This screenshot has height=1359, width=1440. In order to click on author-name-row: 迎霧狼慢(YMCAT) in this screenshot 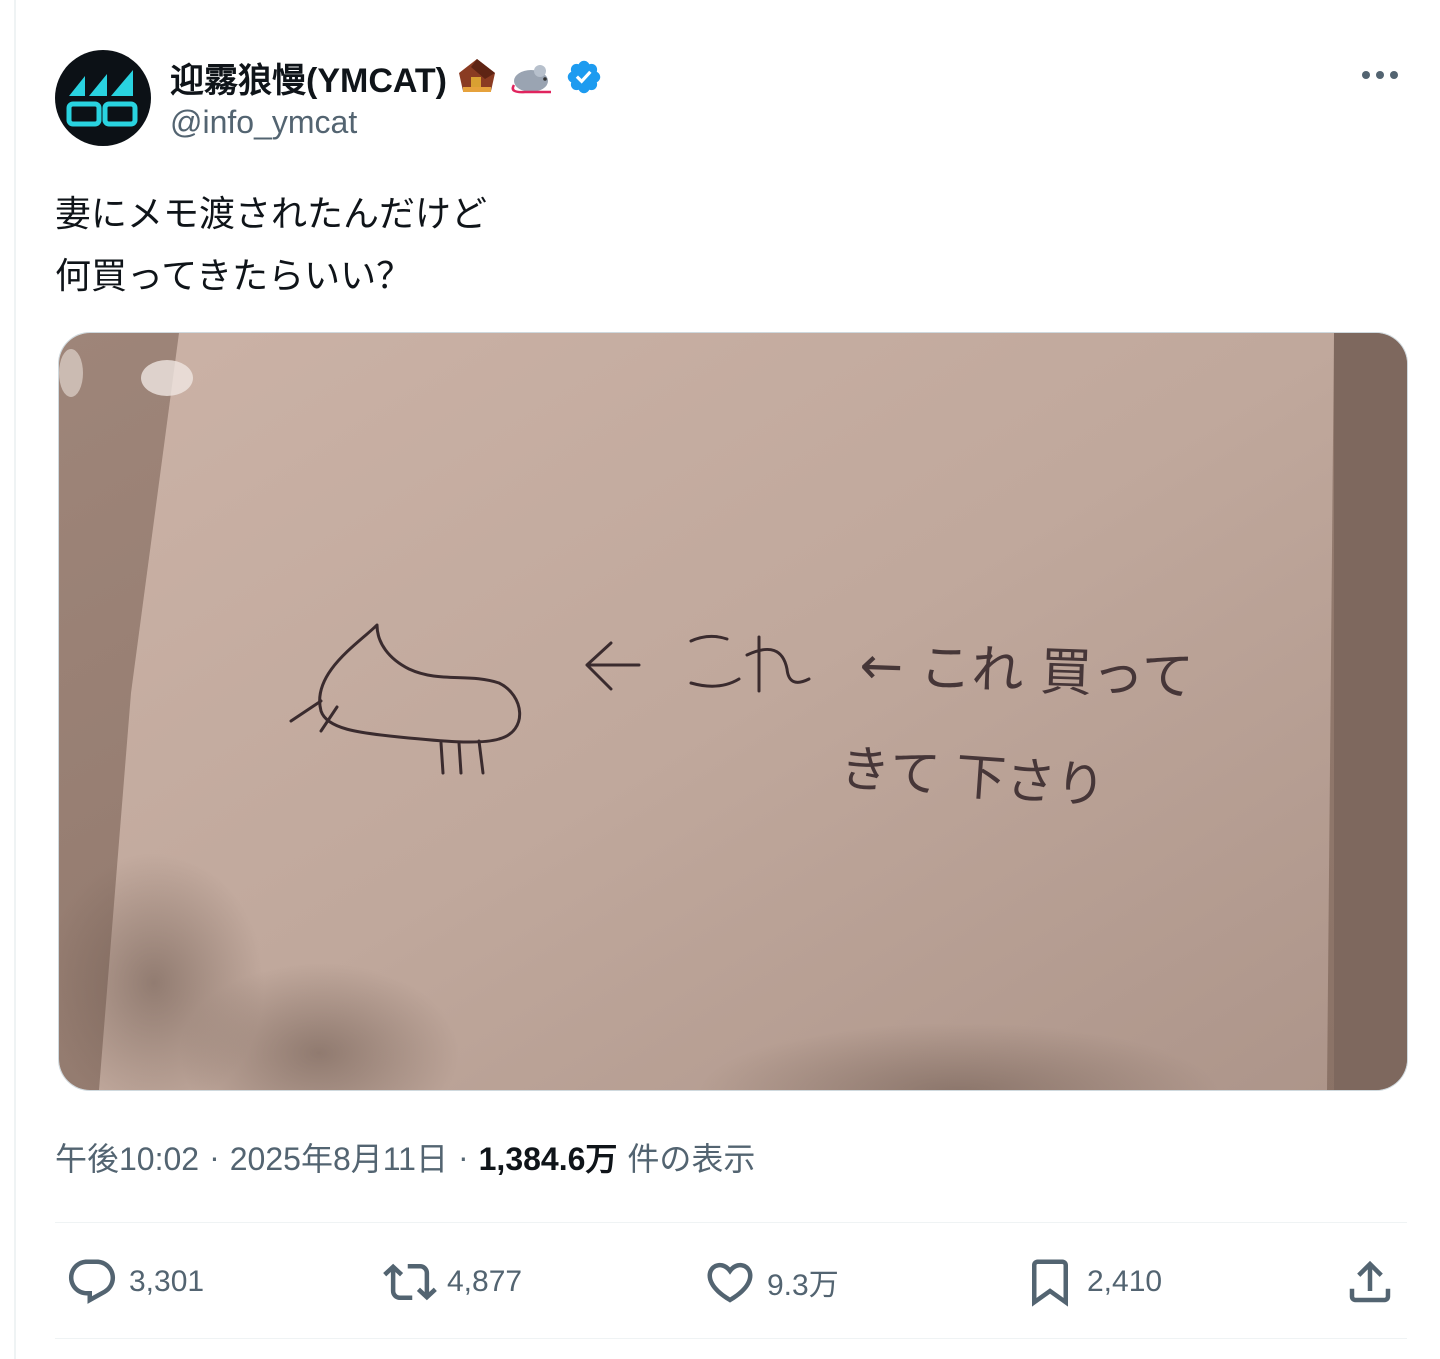, I will do `click(386, 77)`.